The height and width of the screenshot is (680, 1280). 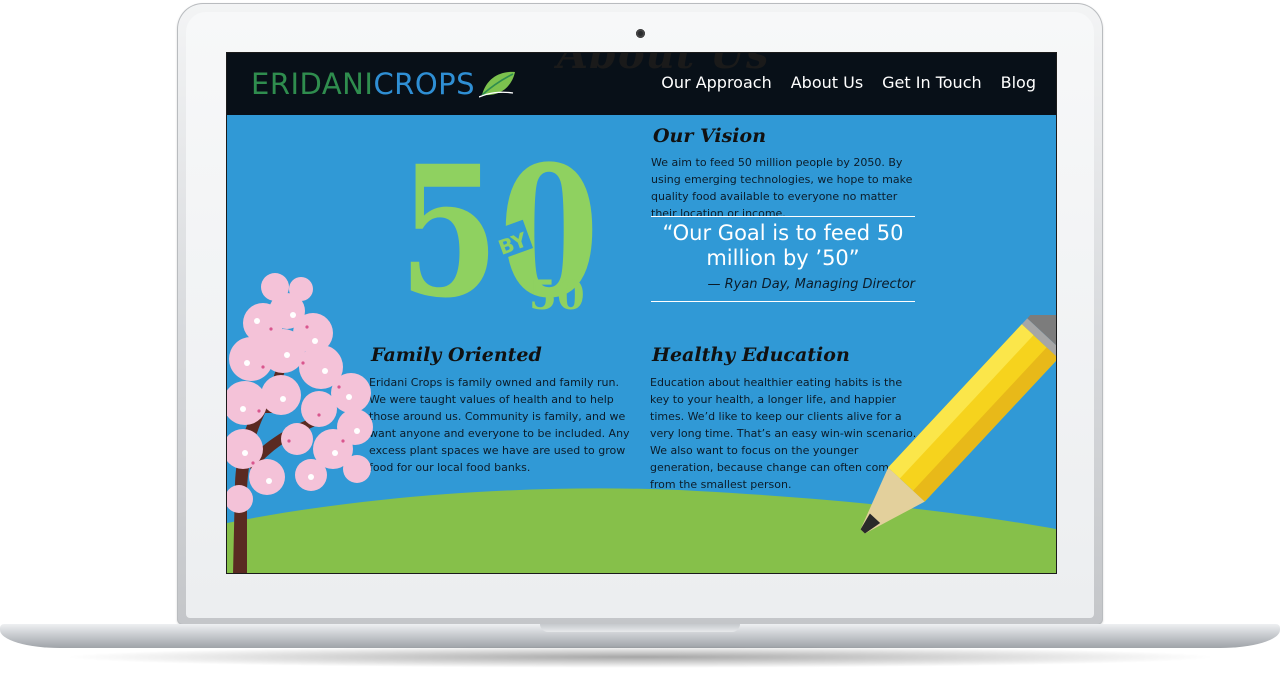 What do you see at coordinates (716, 82) in the screenshot?
I see `nav-our-approach: Our Approach` at bounding box center [716, 82].